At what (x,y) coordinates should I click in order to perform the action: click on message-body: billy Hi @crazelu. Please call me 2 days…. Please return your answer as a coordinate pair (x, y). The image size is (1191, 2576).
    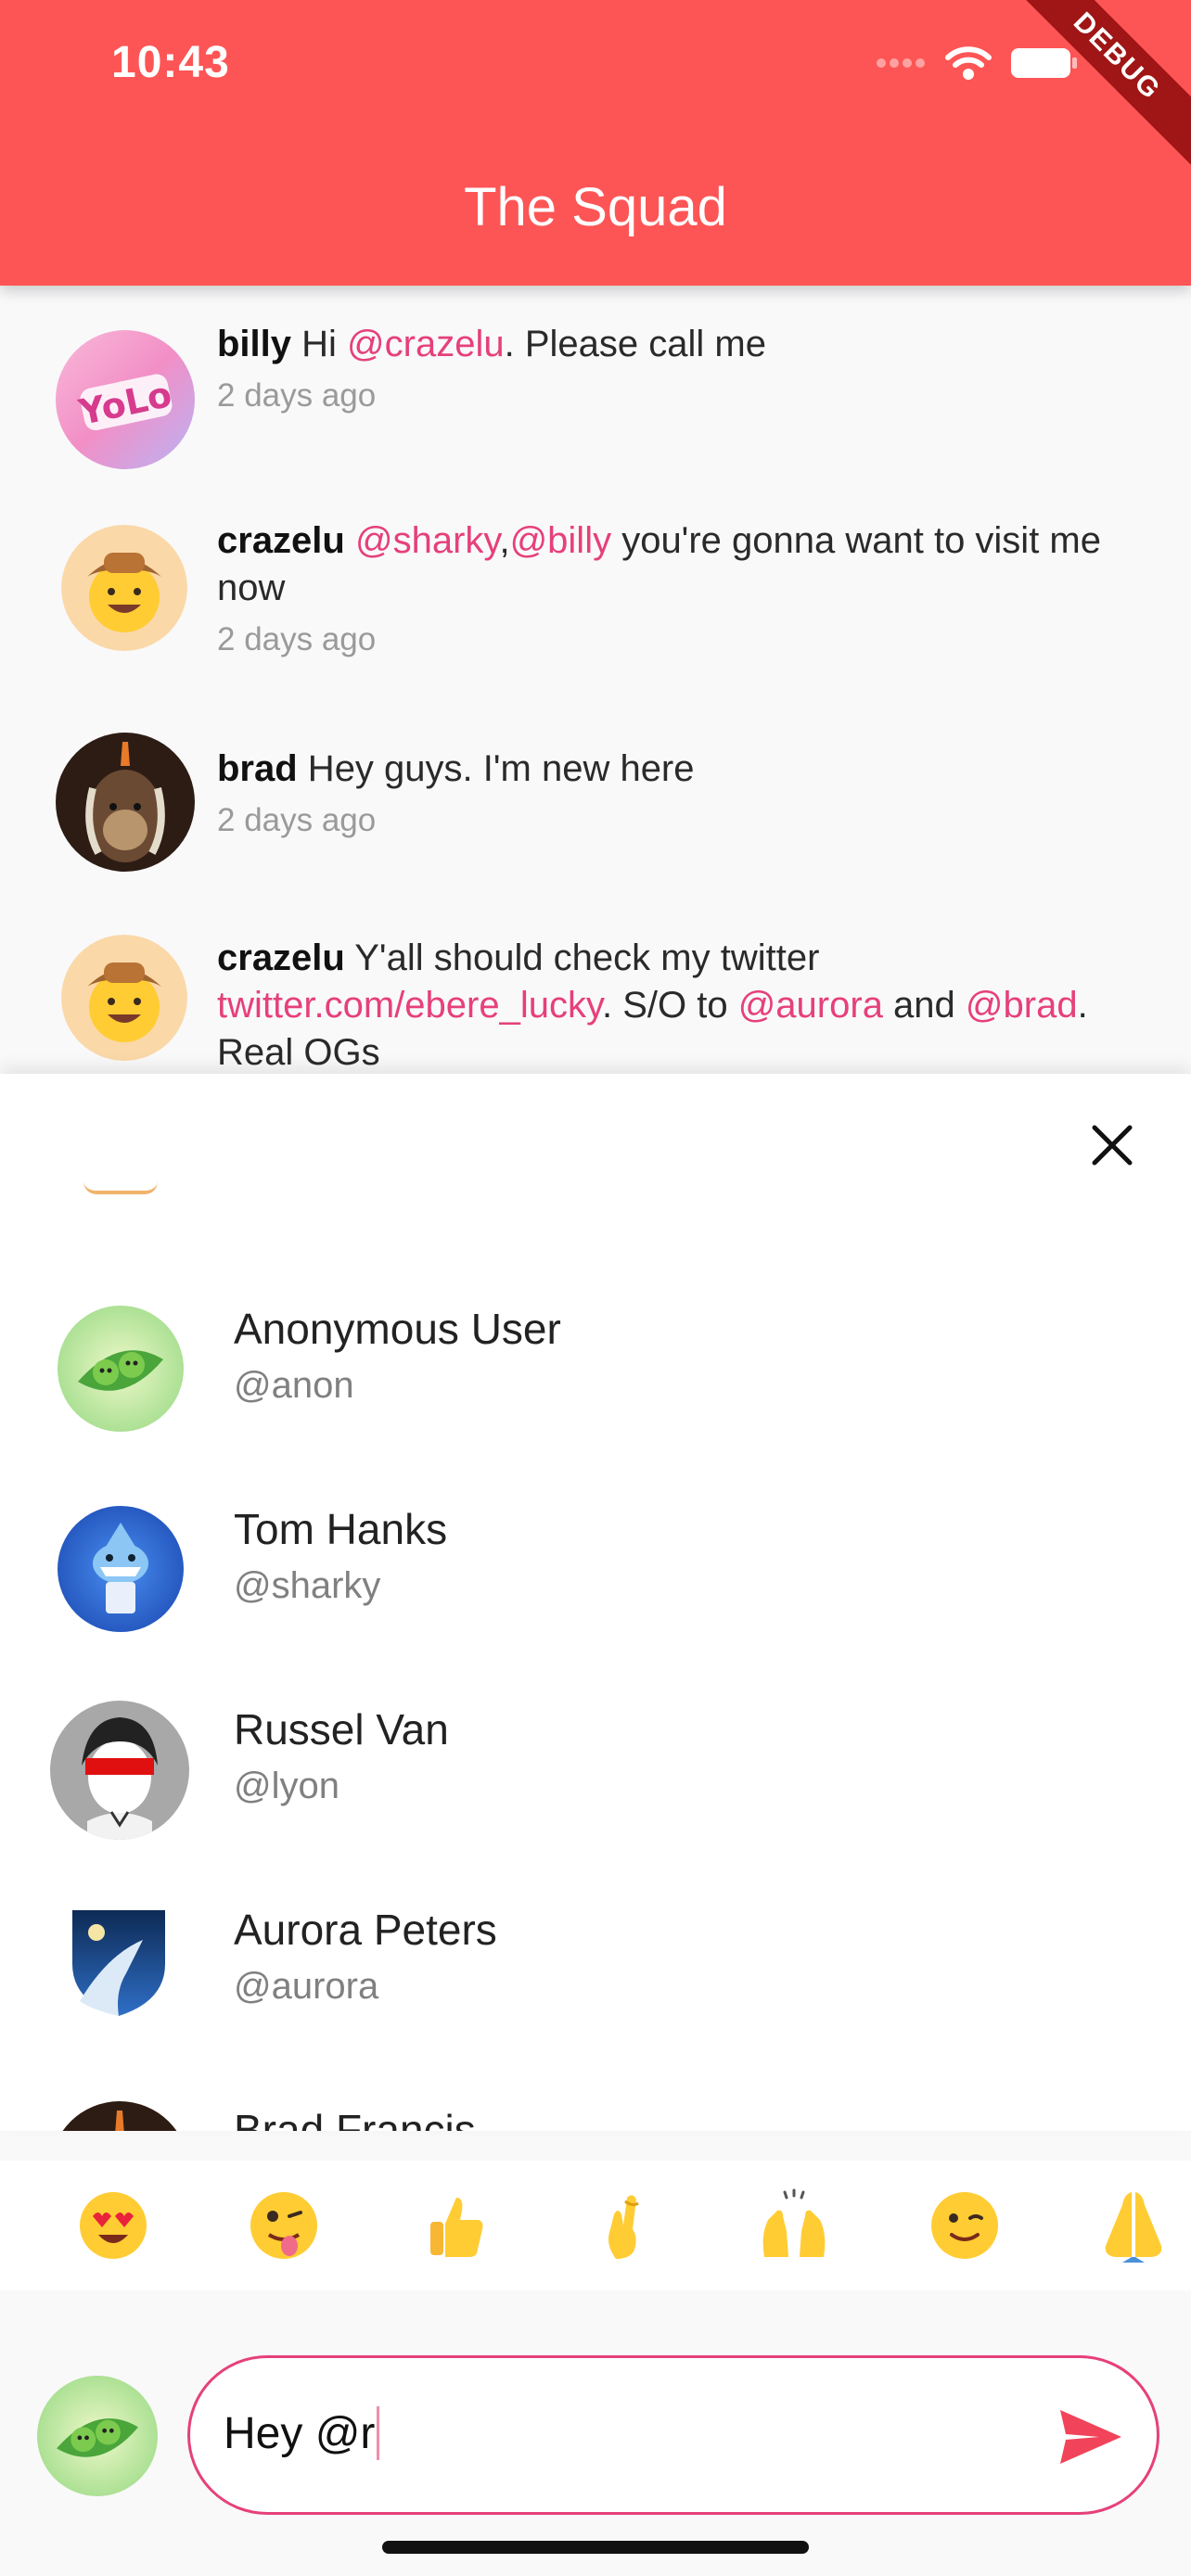
    Looking at the image, I should click on (681, 368).